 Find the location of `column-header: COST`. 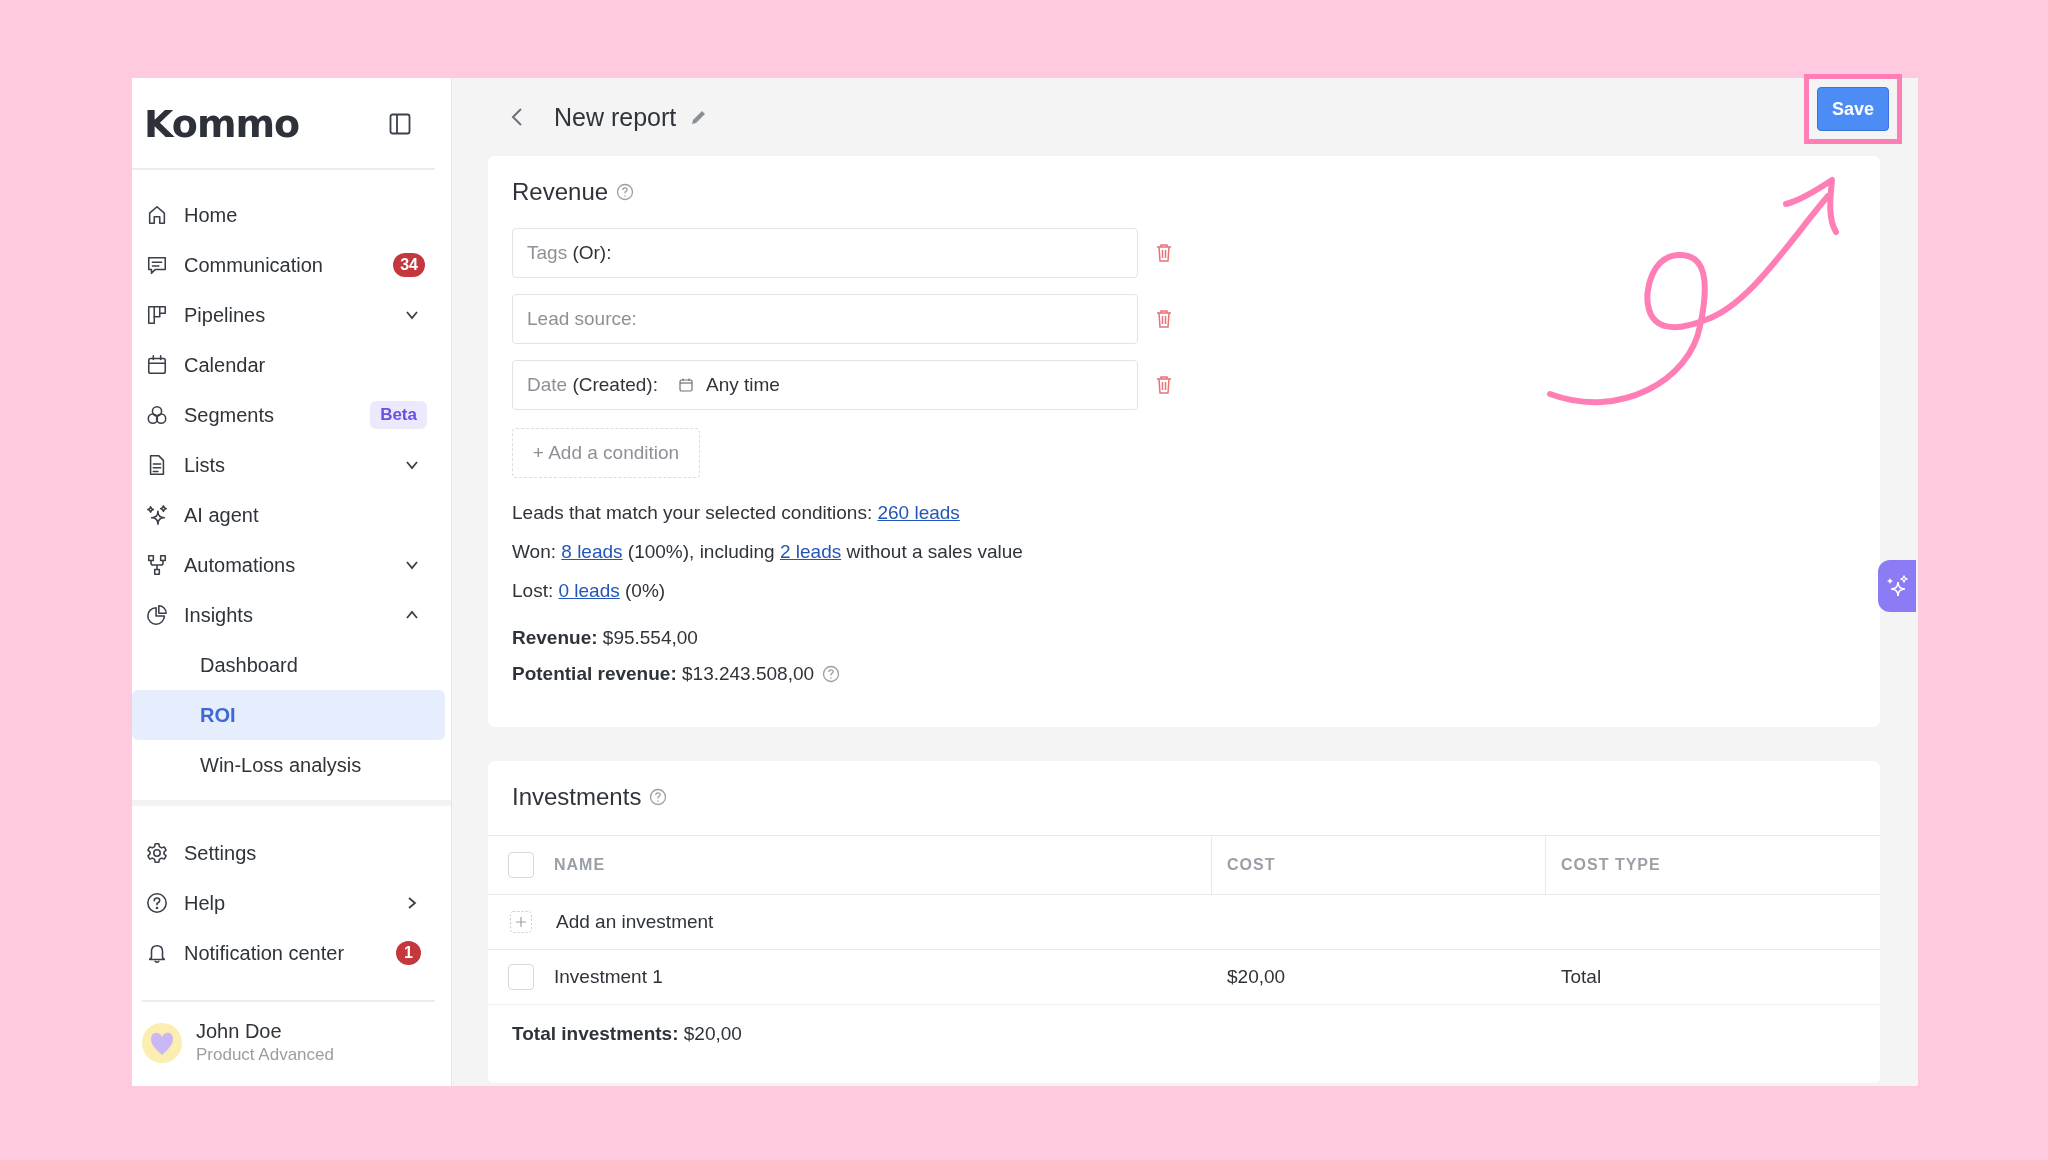

column-header: COST is located at coordinates (1251, 865).